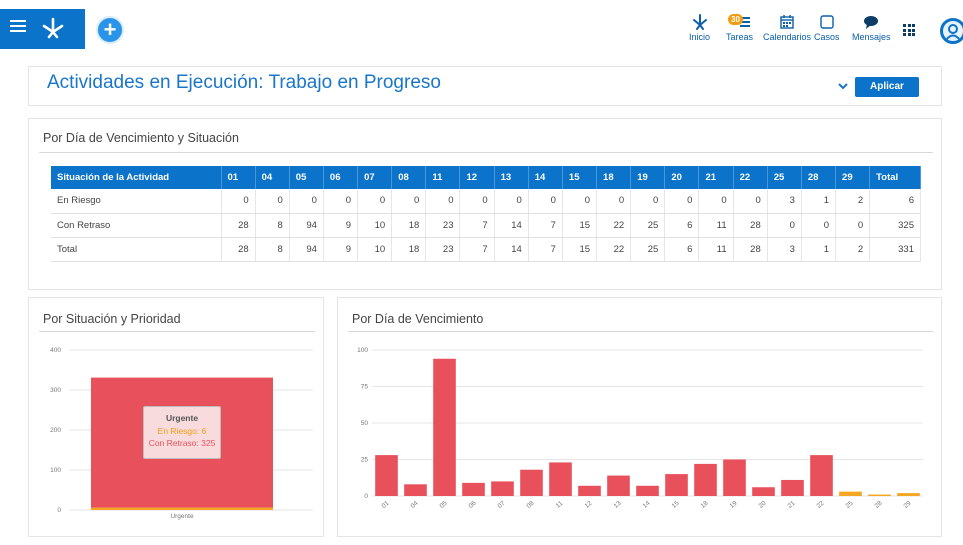 This screenshot has width=963, height=545. What do you see at coordinates (477, 177) in the screenshot?
I see `column-header-12: 12` at bounding box center [477, 177].